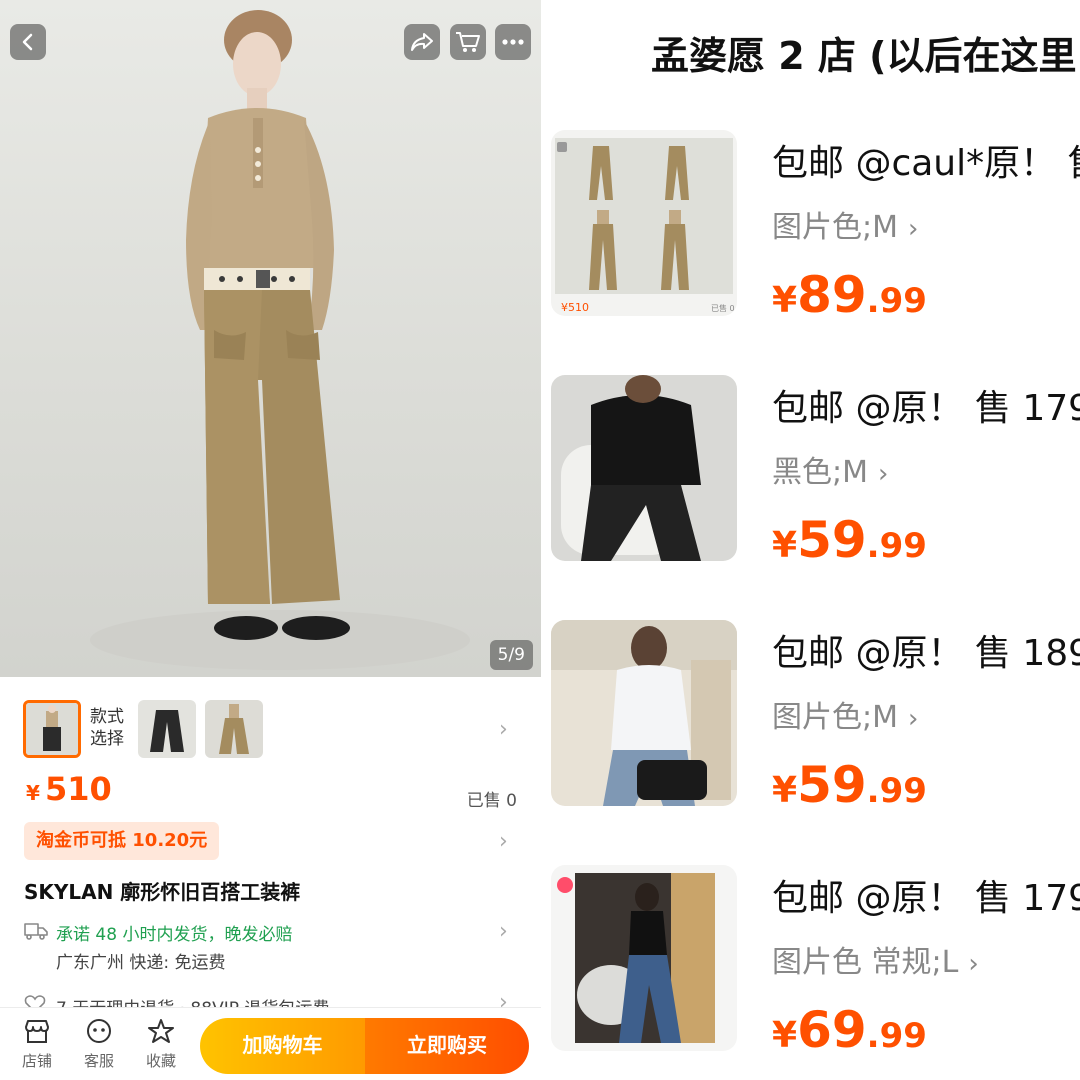 The width and height of the screenshot is (1080, 1080). I want to click on thumb-sold: 已售 0, so click(723, 308).